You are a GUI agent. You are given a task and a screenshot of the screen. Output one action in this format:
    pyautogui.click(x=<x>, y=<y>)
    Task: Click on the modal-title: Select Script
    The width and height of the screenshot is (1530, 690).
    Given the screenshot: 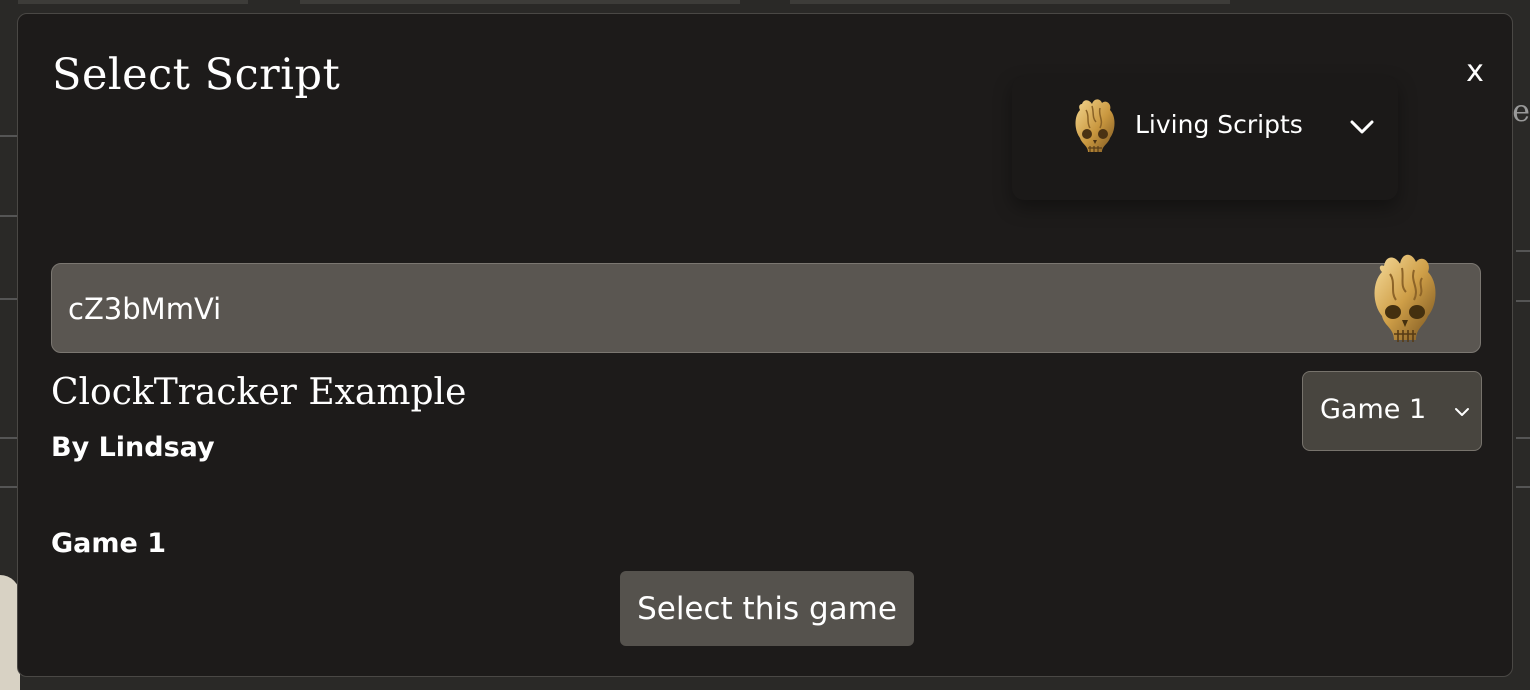 What is the action you would take?
    pyautogui.click(x=196, y=75)
    